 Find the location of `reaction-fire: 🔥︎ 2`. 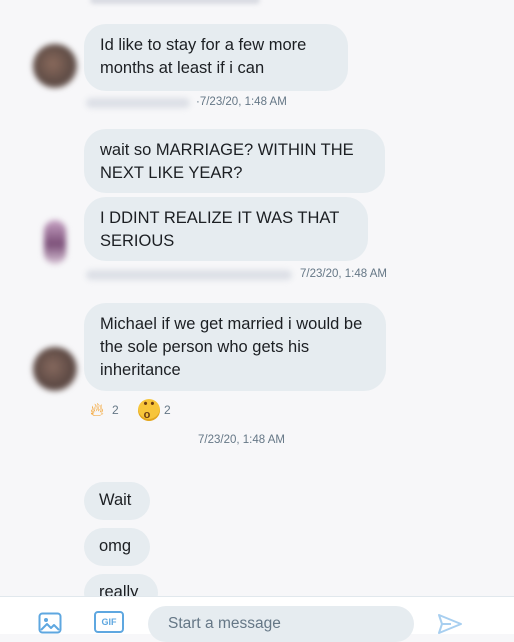

reaction-fire: 🔥︎ 2 is located at coordinates (102, 410).